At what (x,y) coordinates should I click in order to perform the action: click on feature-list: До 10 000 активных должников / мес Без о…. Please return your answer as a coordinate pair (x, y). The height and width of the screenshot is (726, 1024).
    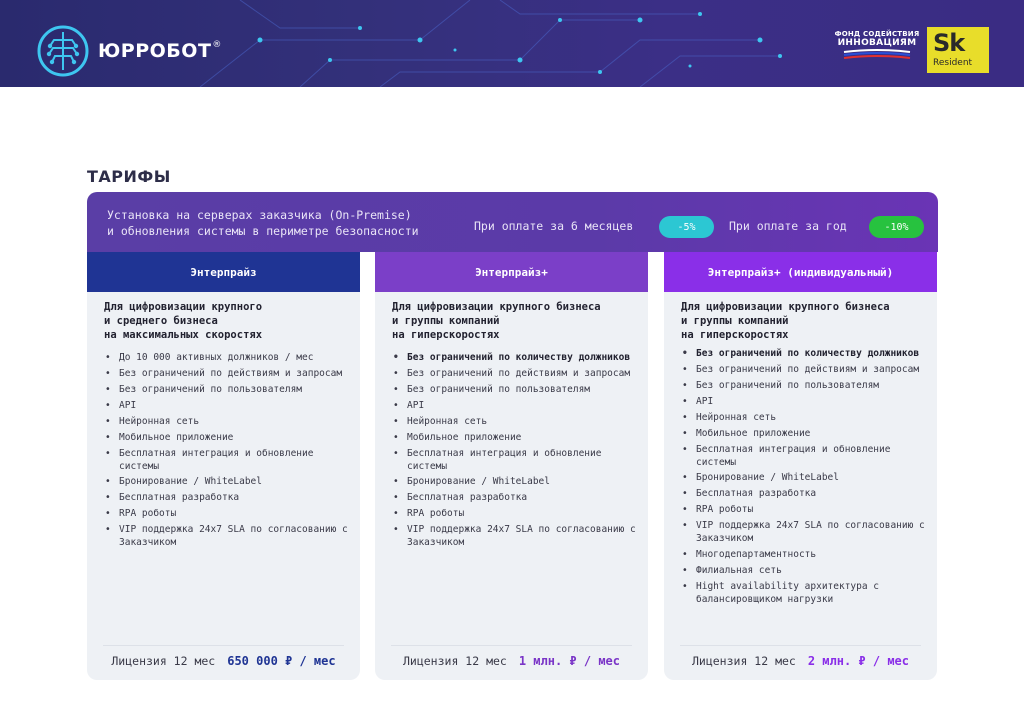
    Looking at the image, I should click on (223, 446).